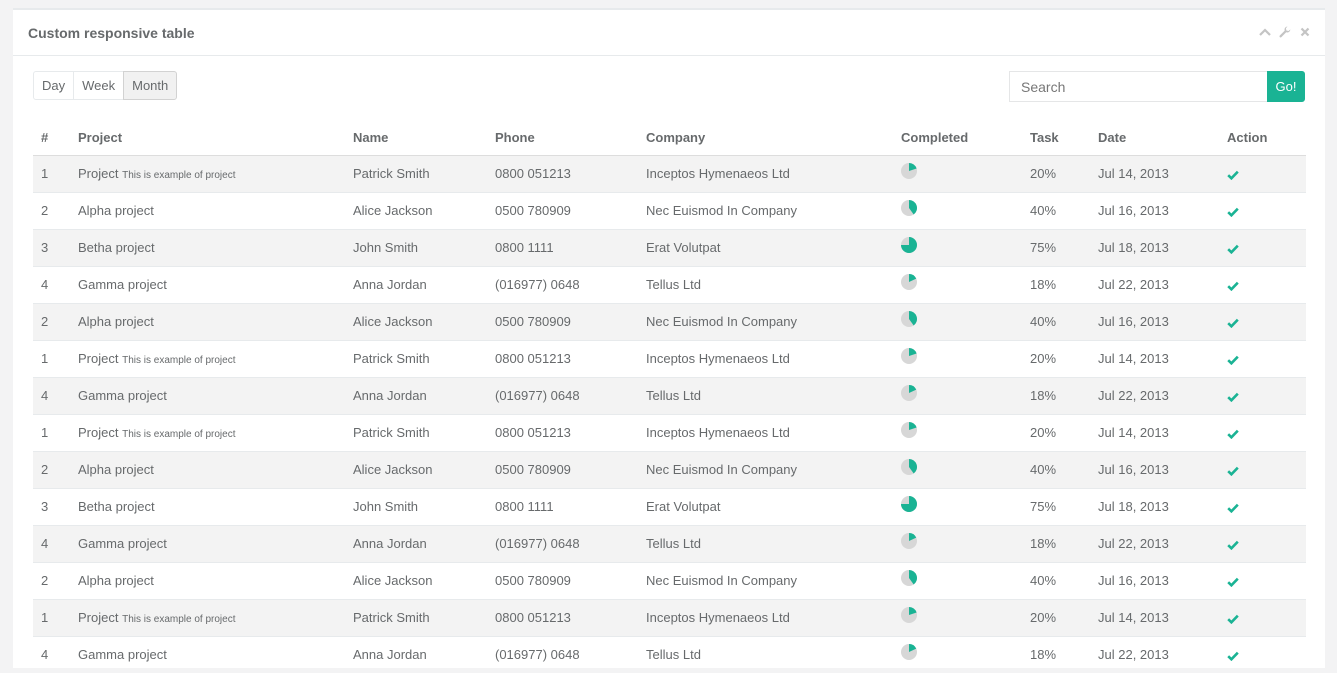  Describe the element at coordinates (1262, 138) in the screenshot. I see `col-header-action: Action` at that location.